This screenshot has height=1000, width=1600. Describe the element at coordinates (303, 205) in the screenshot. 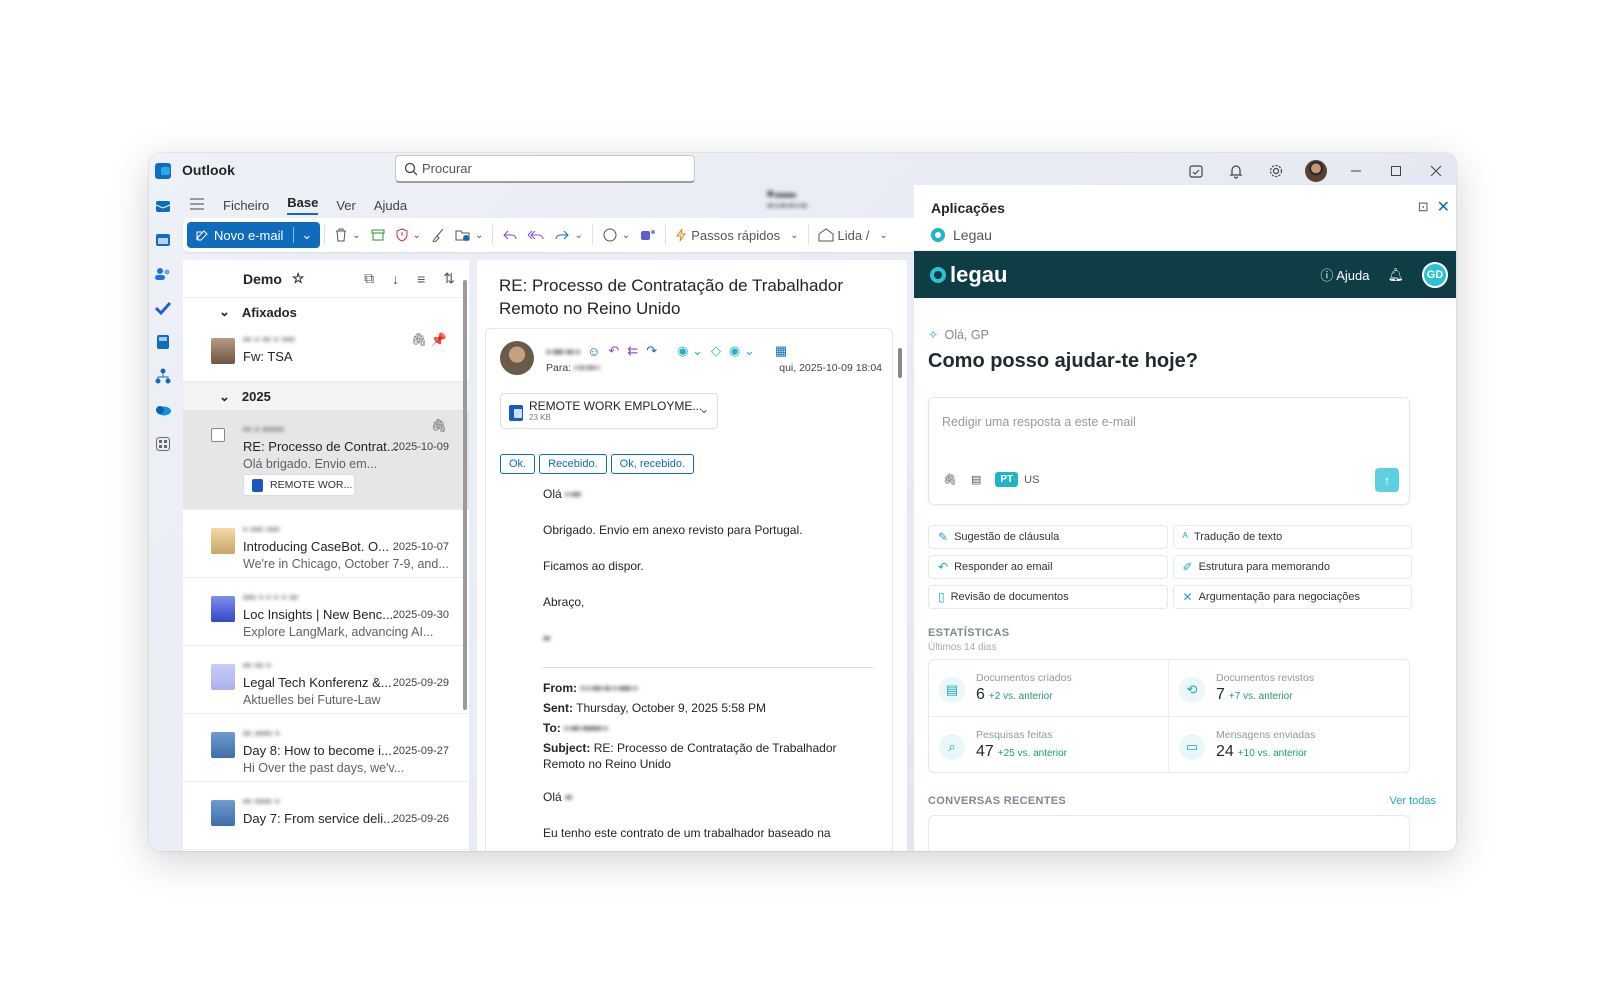

I see `tab-base: Base` at that location.